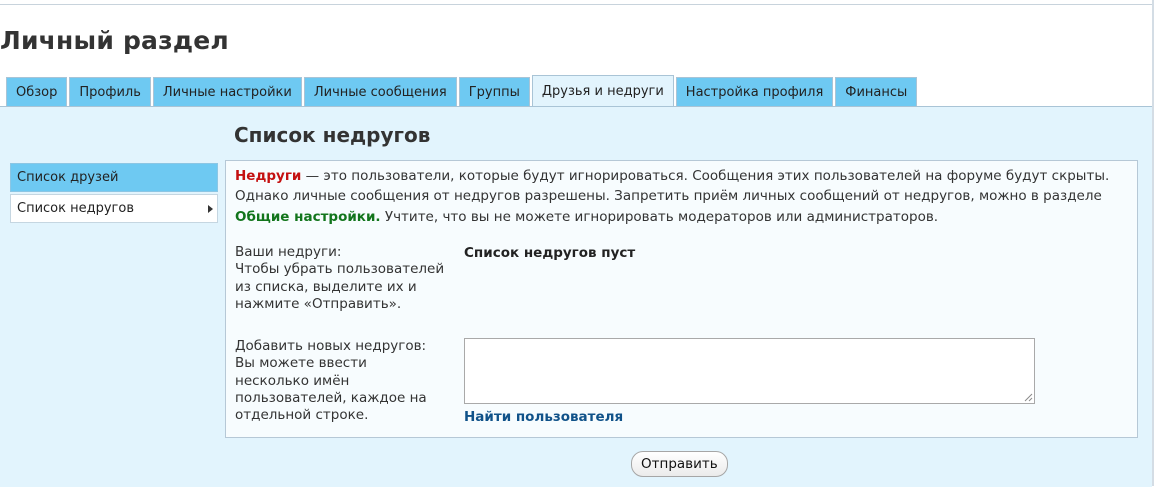 The width and height of the screenshot is (1154, 487). I want to click on section-title: Список недругов, so click(332, 135).